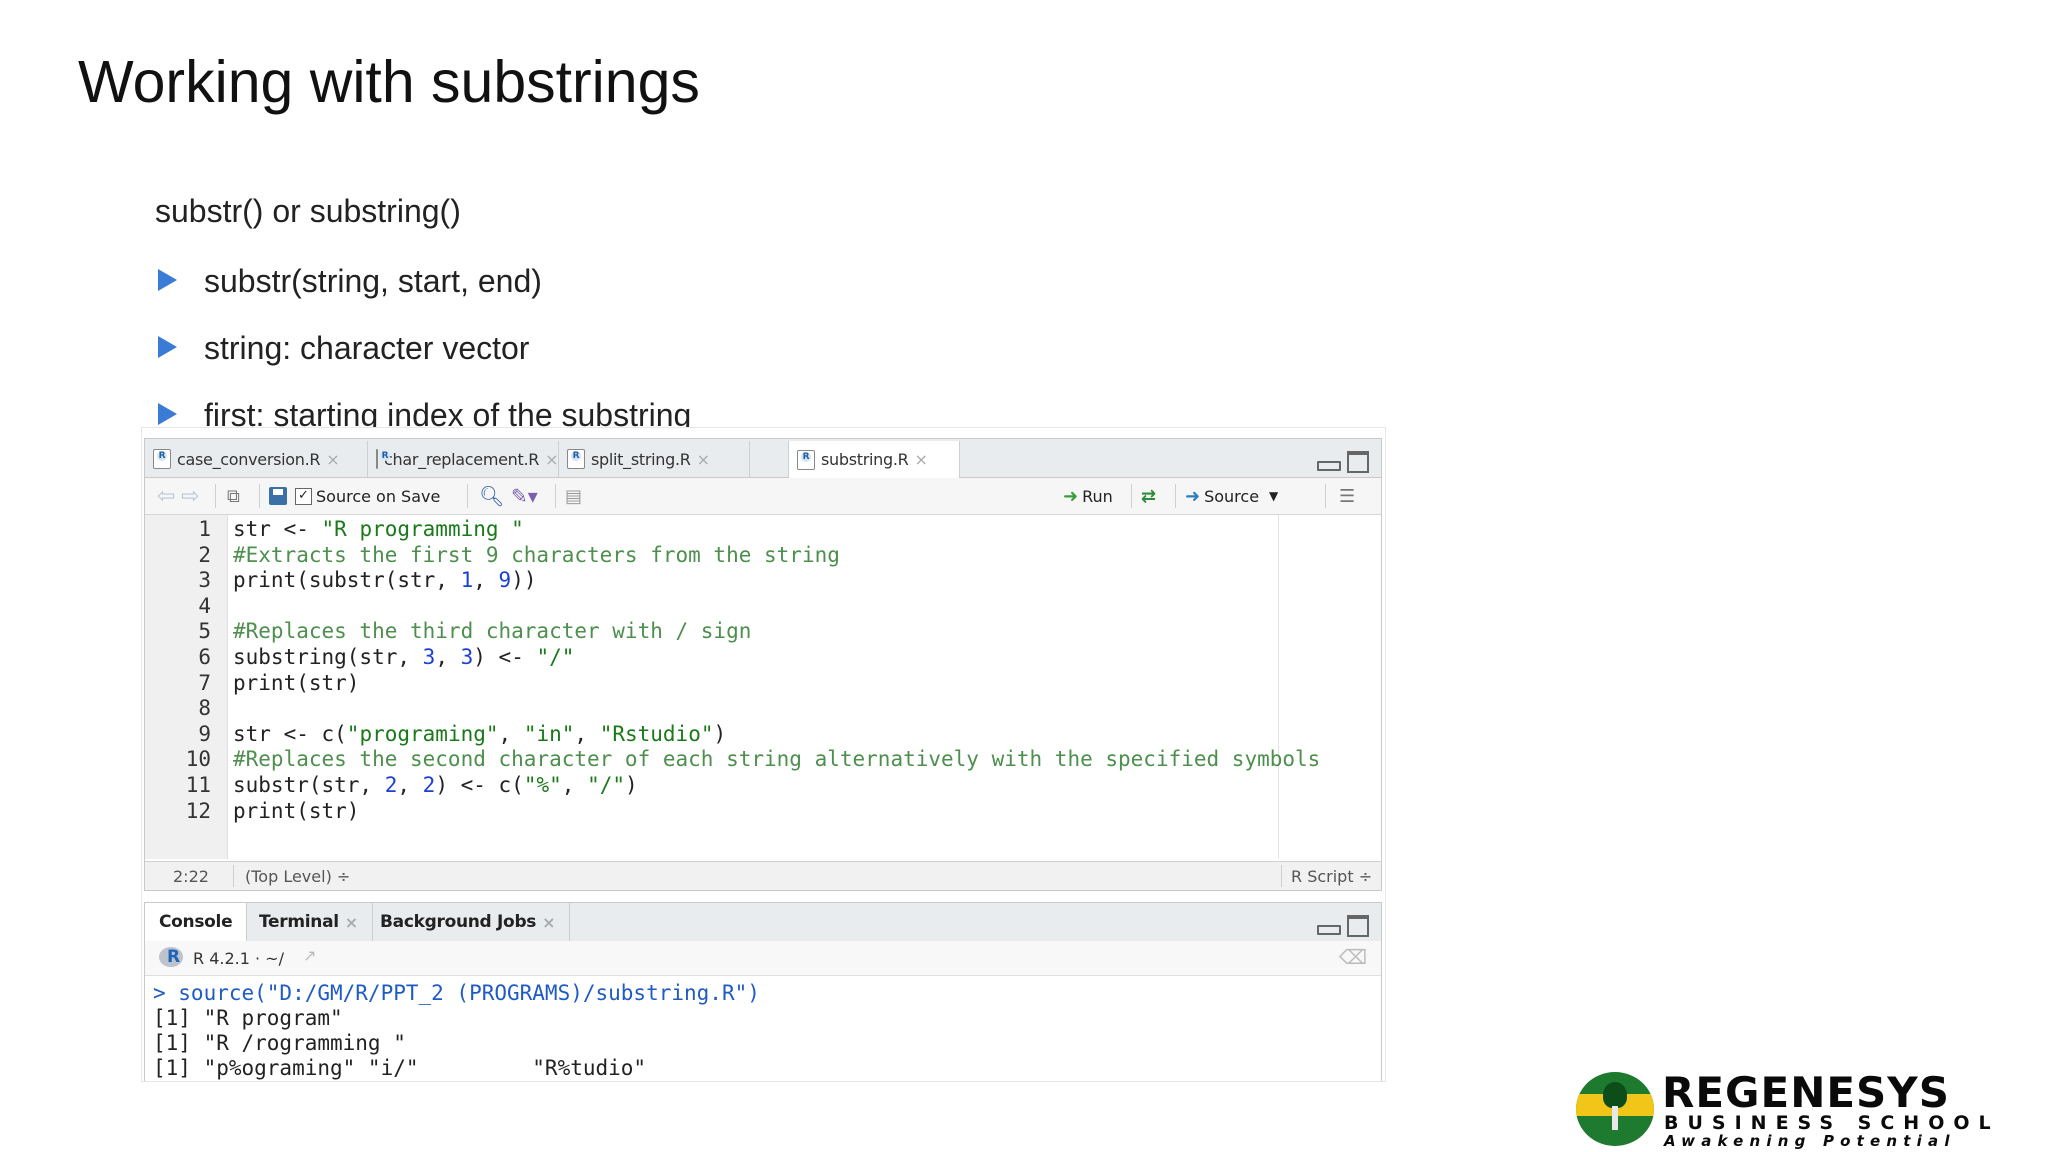  What do you see at coordinates (549, 733) in the screenshot?
I see `code-token: "in"` at bounding box center [549, 733].